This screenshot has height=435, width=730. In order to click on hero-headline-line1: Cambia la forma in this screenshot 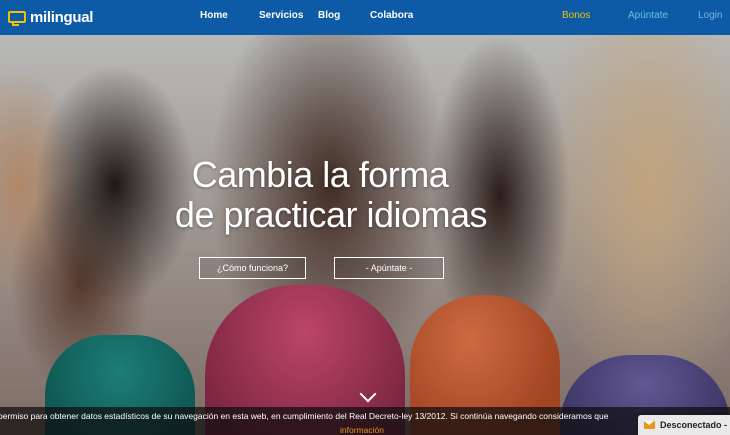, I will do `click(320, 174)`.